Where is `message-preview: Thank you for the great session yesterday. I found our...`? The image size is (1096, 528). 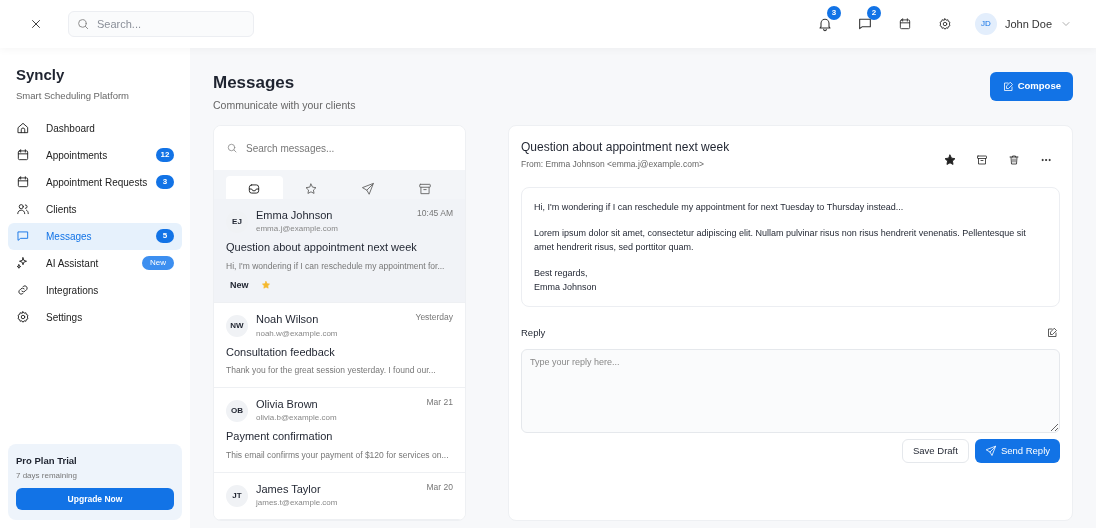 message-preview: Thank you for the great session yesterday. I found our... is located at coordinates (331, 370).